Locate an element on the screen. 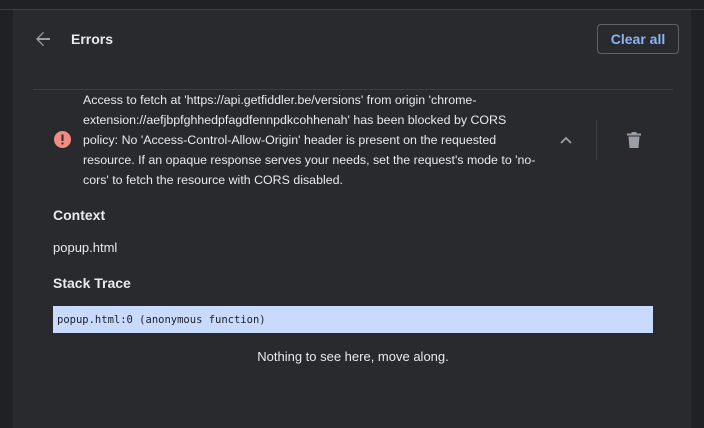 This screenshot has width=704, height=428. actions-separator is located at coordinates (596, 140).